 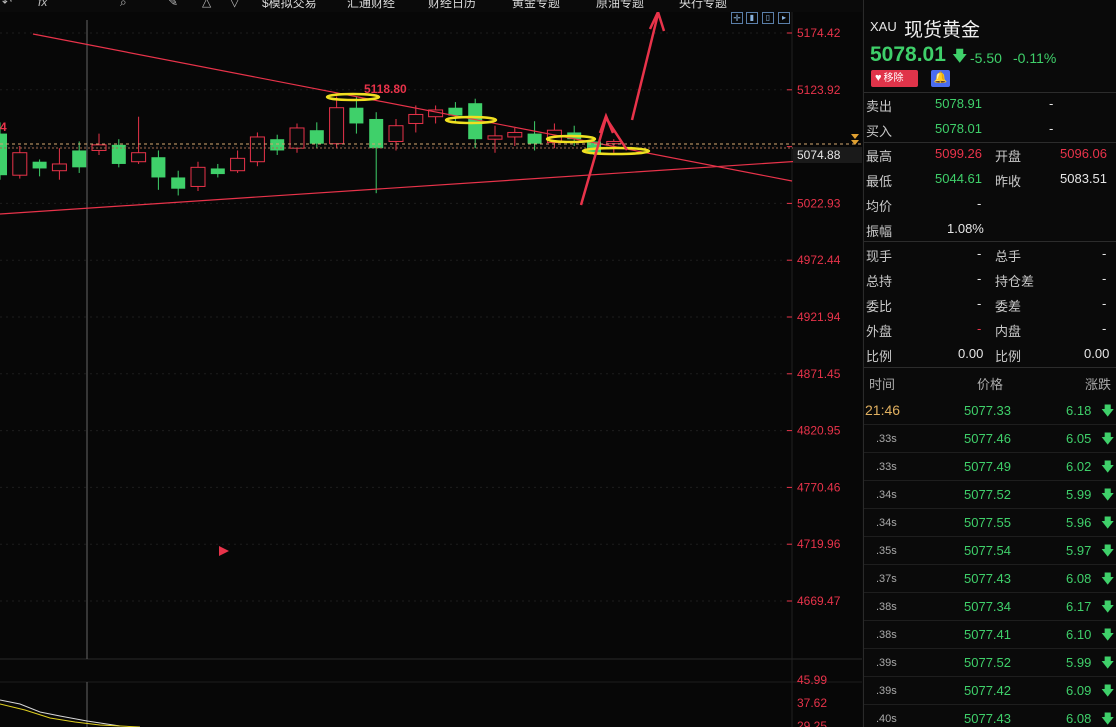 I want to click on layout-icon: ▯, so click(x=768, y=18).